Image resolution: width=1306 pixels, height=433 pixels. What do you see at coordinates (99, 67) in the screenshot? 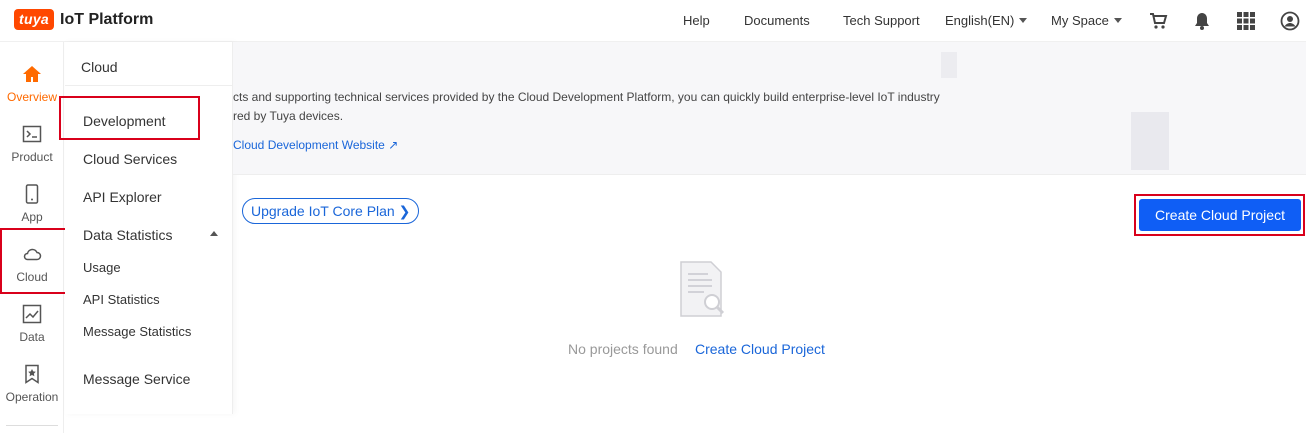
I see `submenu-title: Cloud` at bounding box center [99, 67].